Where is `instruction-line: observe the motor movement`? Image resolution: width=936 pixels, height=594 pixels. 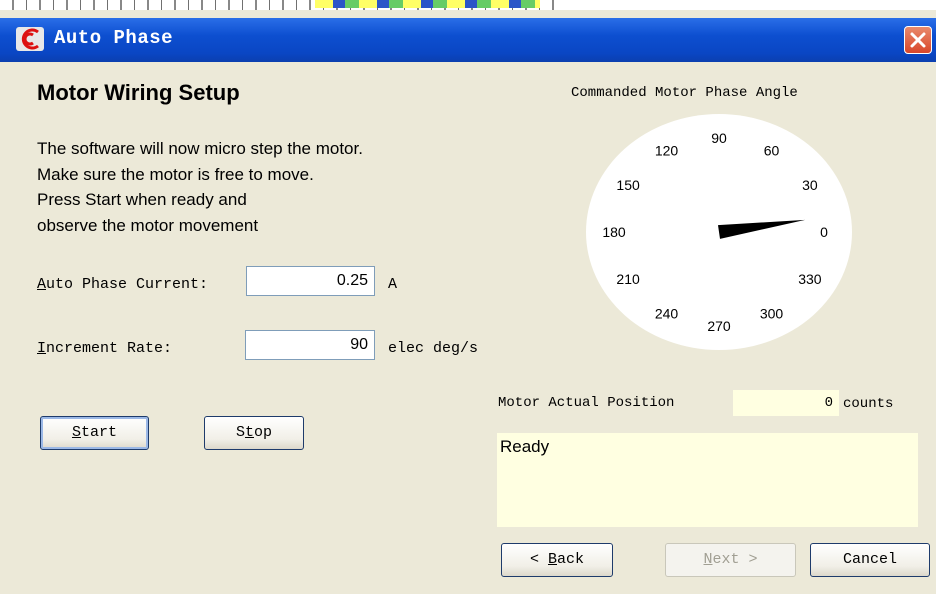
instruction-line: observe the motor movement is located at coordinates (148, 225).